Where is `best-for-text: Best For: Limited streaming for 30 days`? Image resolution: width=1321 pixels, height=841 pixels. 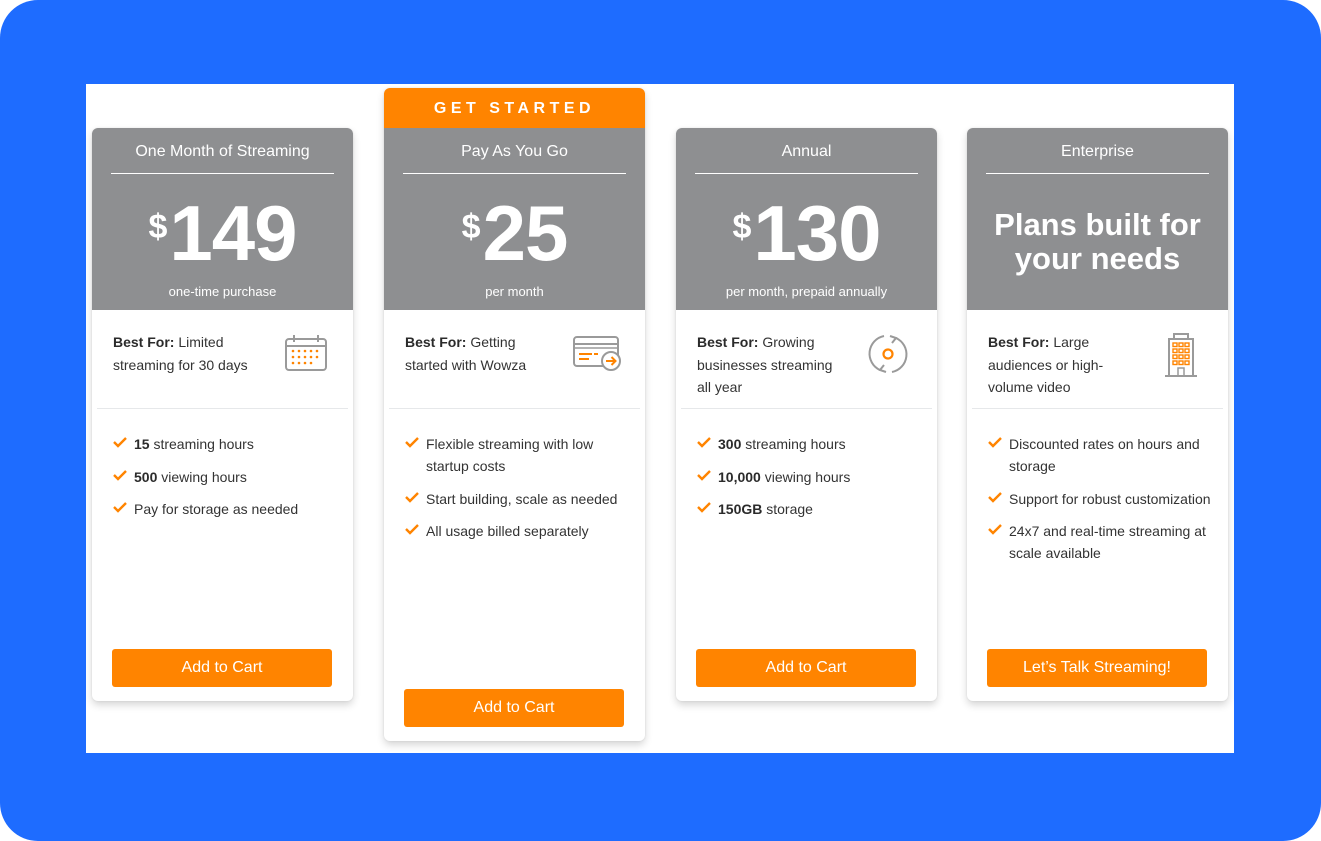 best-for-text: Best For: Limited streaming for 30 days is located at coordinates (188, 353).